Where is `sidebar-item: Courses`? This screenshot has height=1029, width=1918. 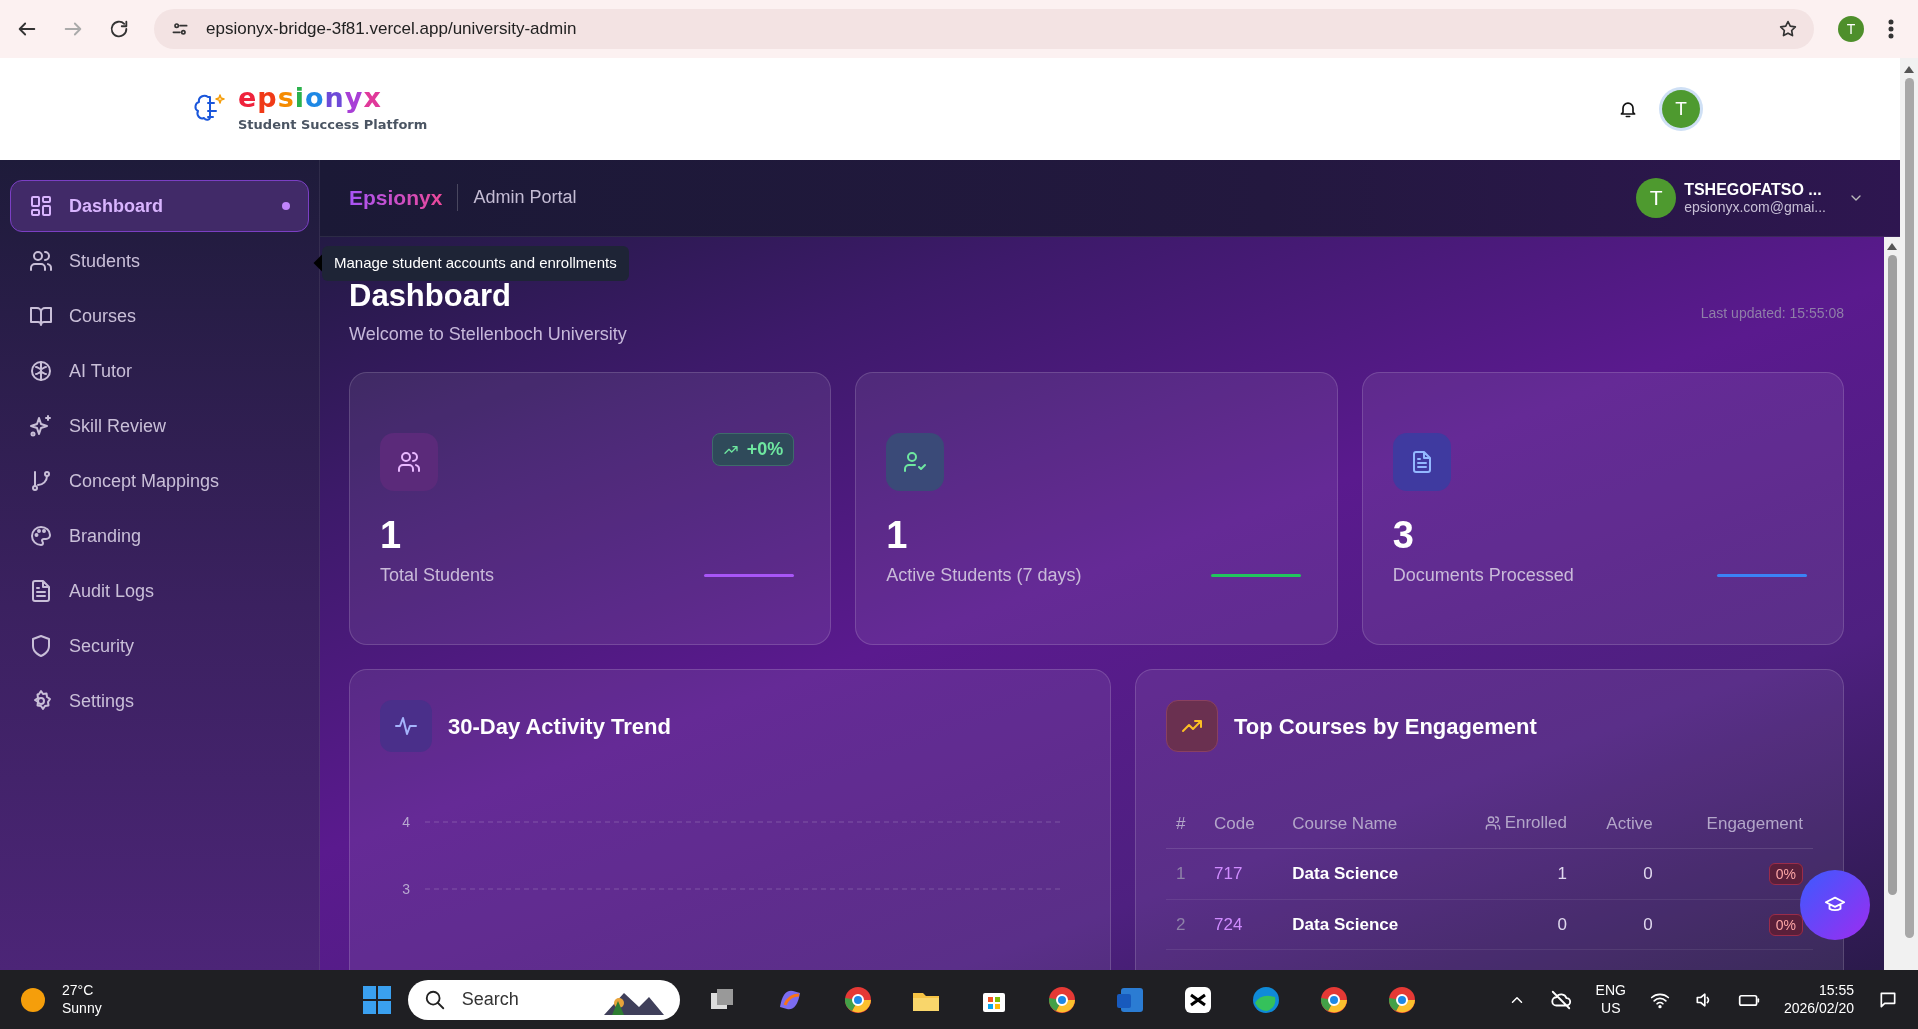
sidebar-item: Courses is located at coordinates (159, 316).